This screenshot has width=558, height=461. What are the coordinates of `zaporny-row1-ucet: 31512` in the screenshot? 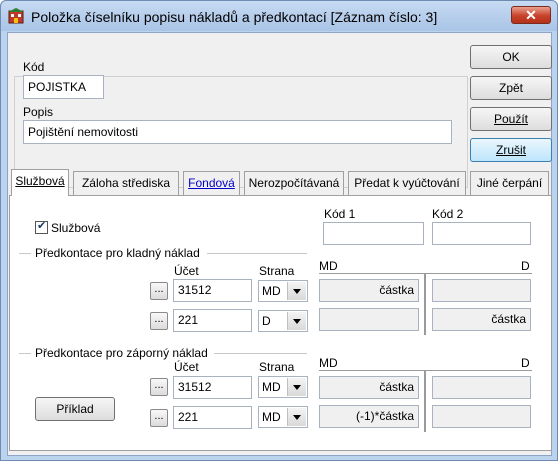 It's located at (212, 387).